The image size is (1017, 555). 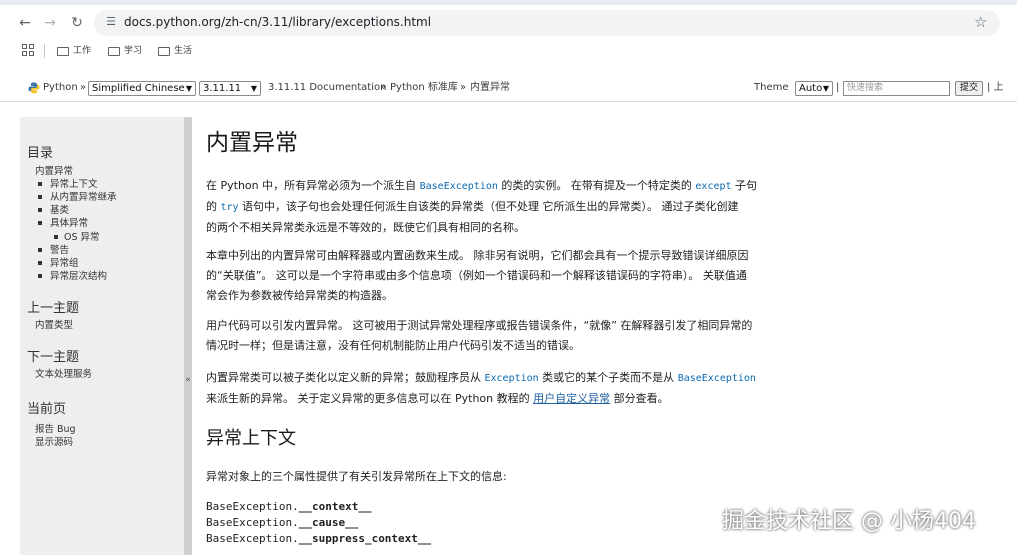 I want to click on toc-link: 异常上下文, so click(x=74, y=185).